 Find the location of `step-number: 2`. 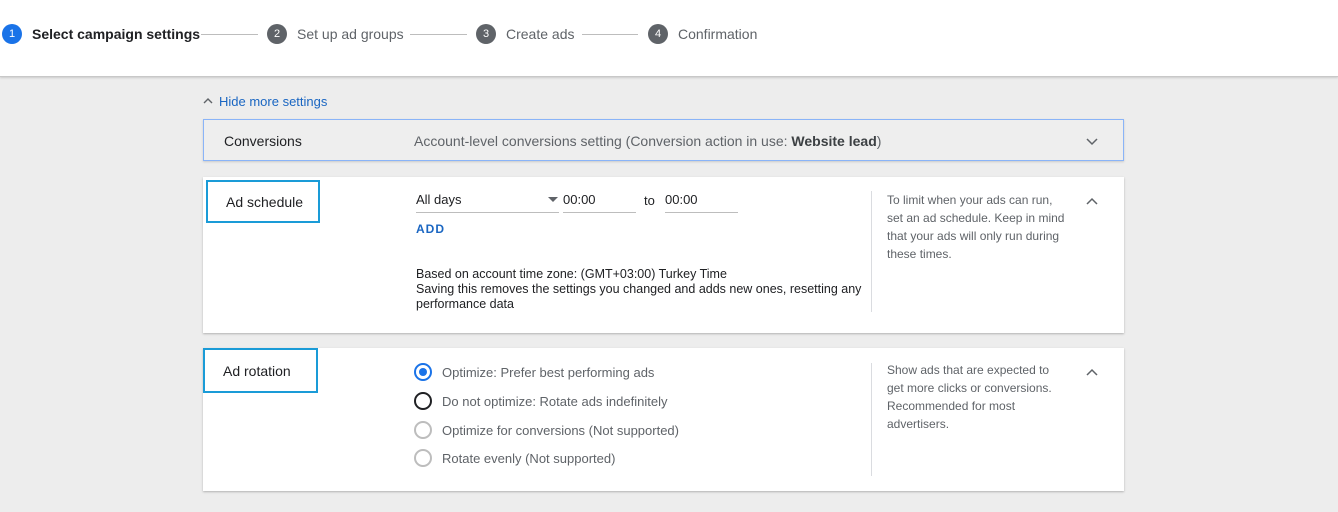

step-number: 2 is located at coordinates (277, 34).